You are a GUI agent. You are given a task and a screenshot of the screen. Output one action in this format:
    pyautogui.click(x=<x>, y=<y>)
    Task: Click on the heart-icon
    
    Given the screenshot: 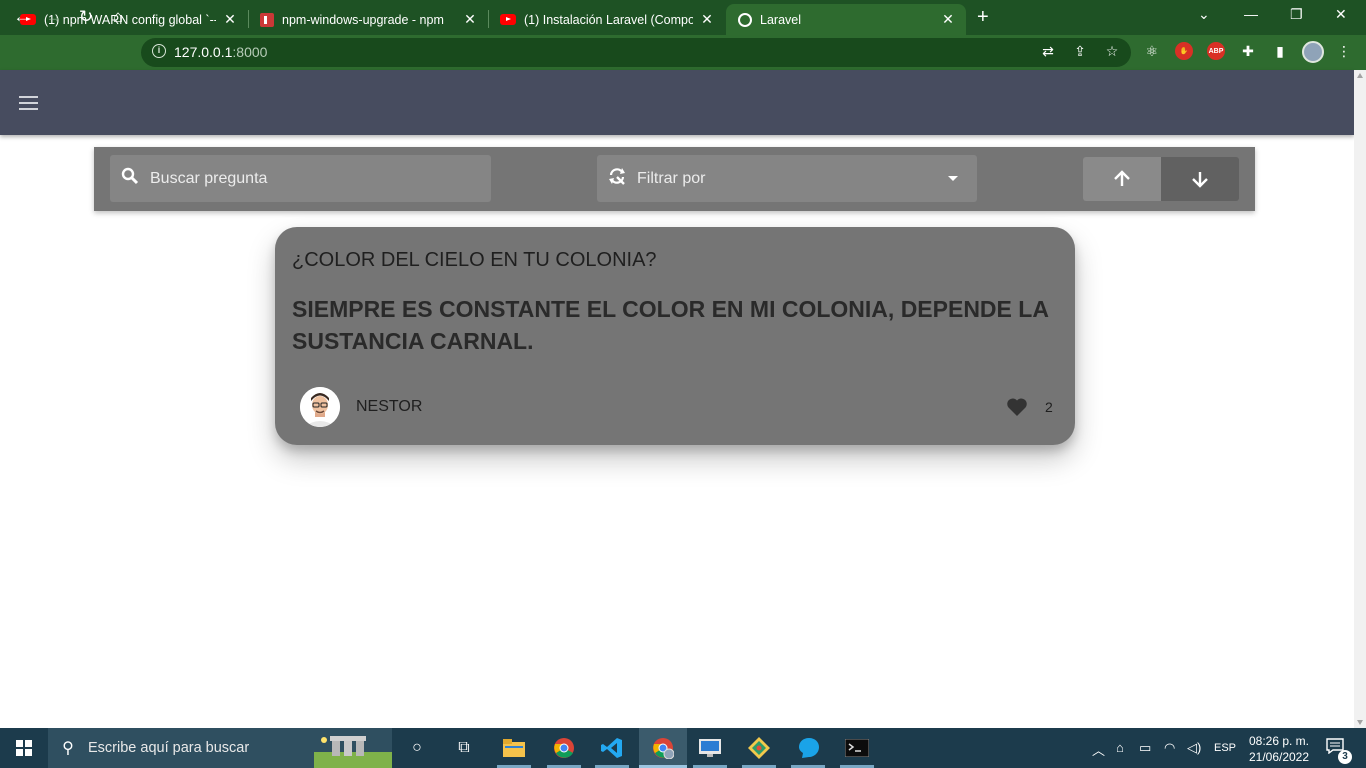 What is the action you would take?
    pyautogui.click(x=1017, y=407)
    